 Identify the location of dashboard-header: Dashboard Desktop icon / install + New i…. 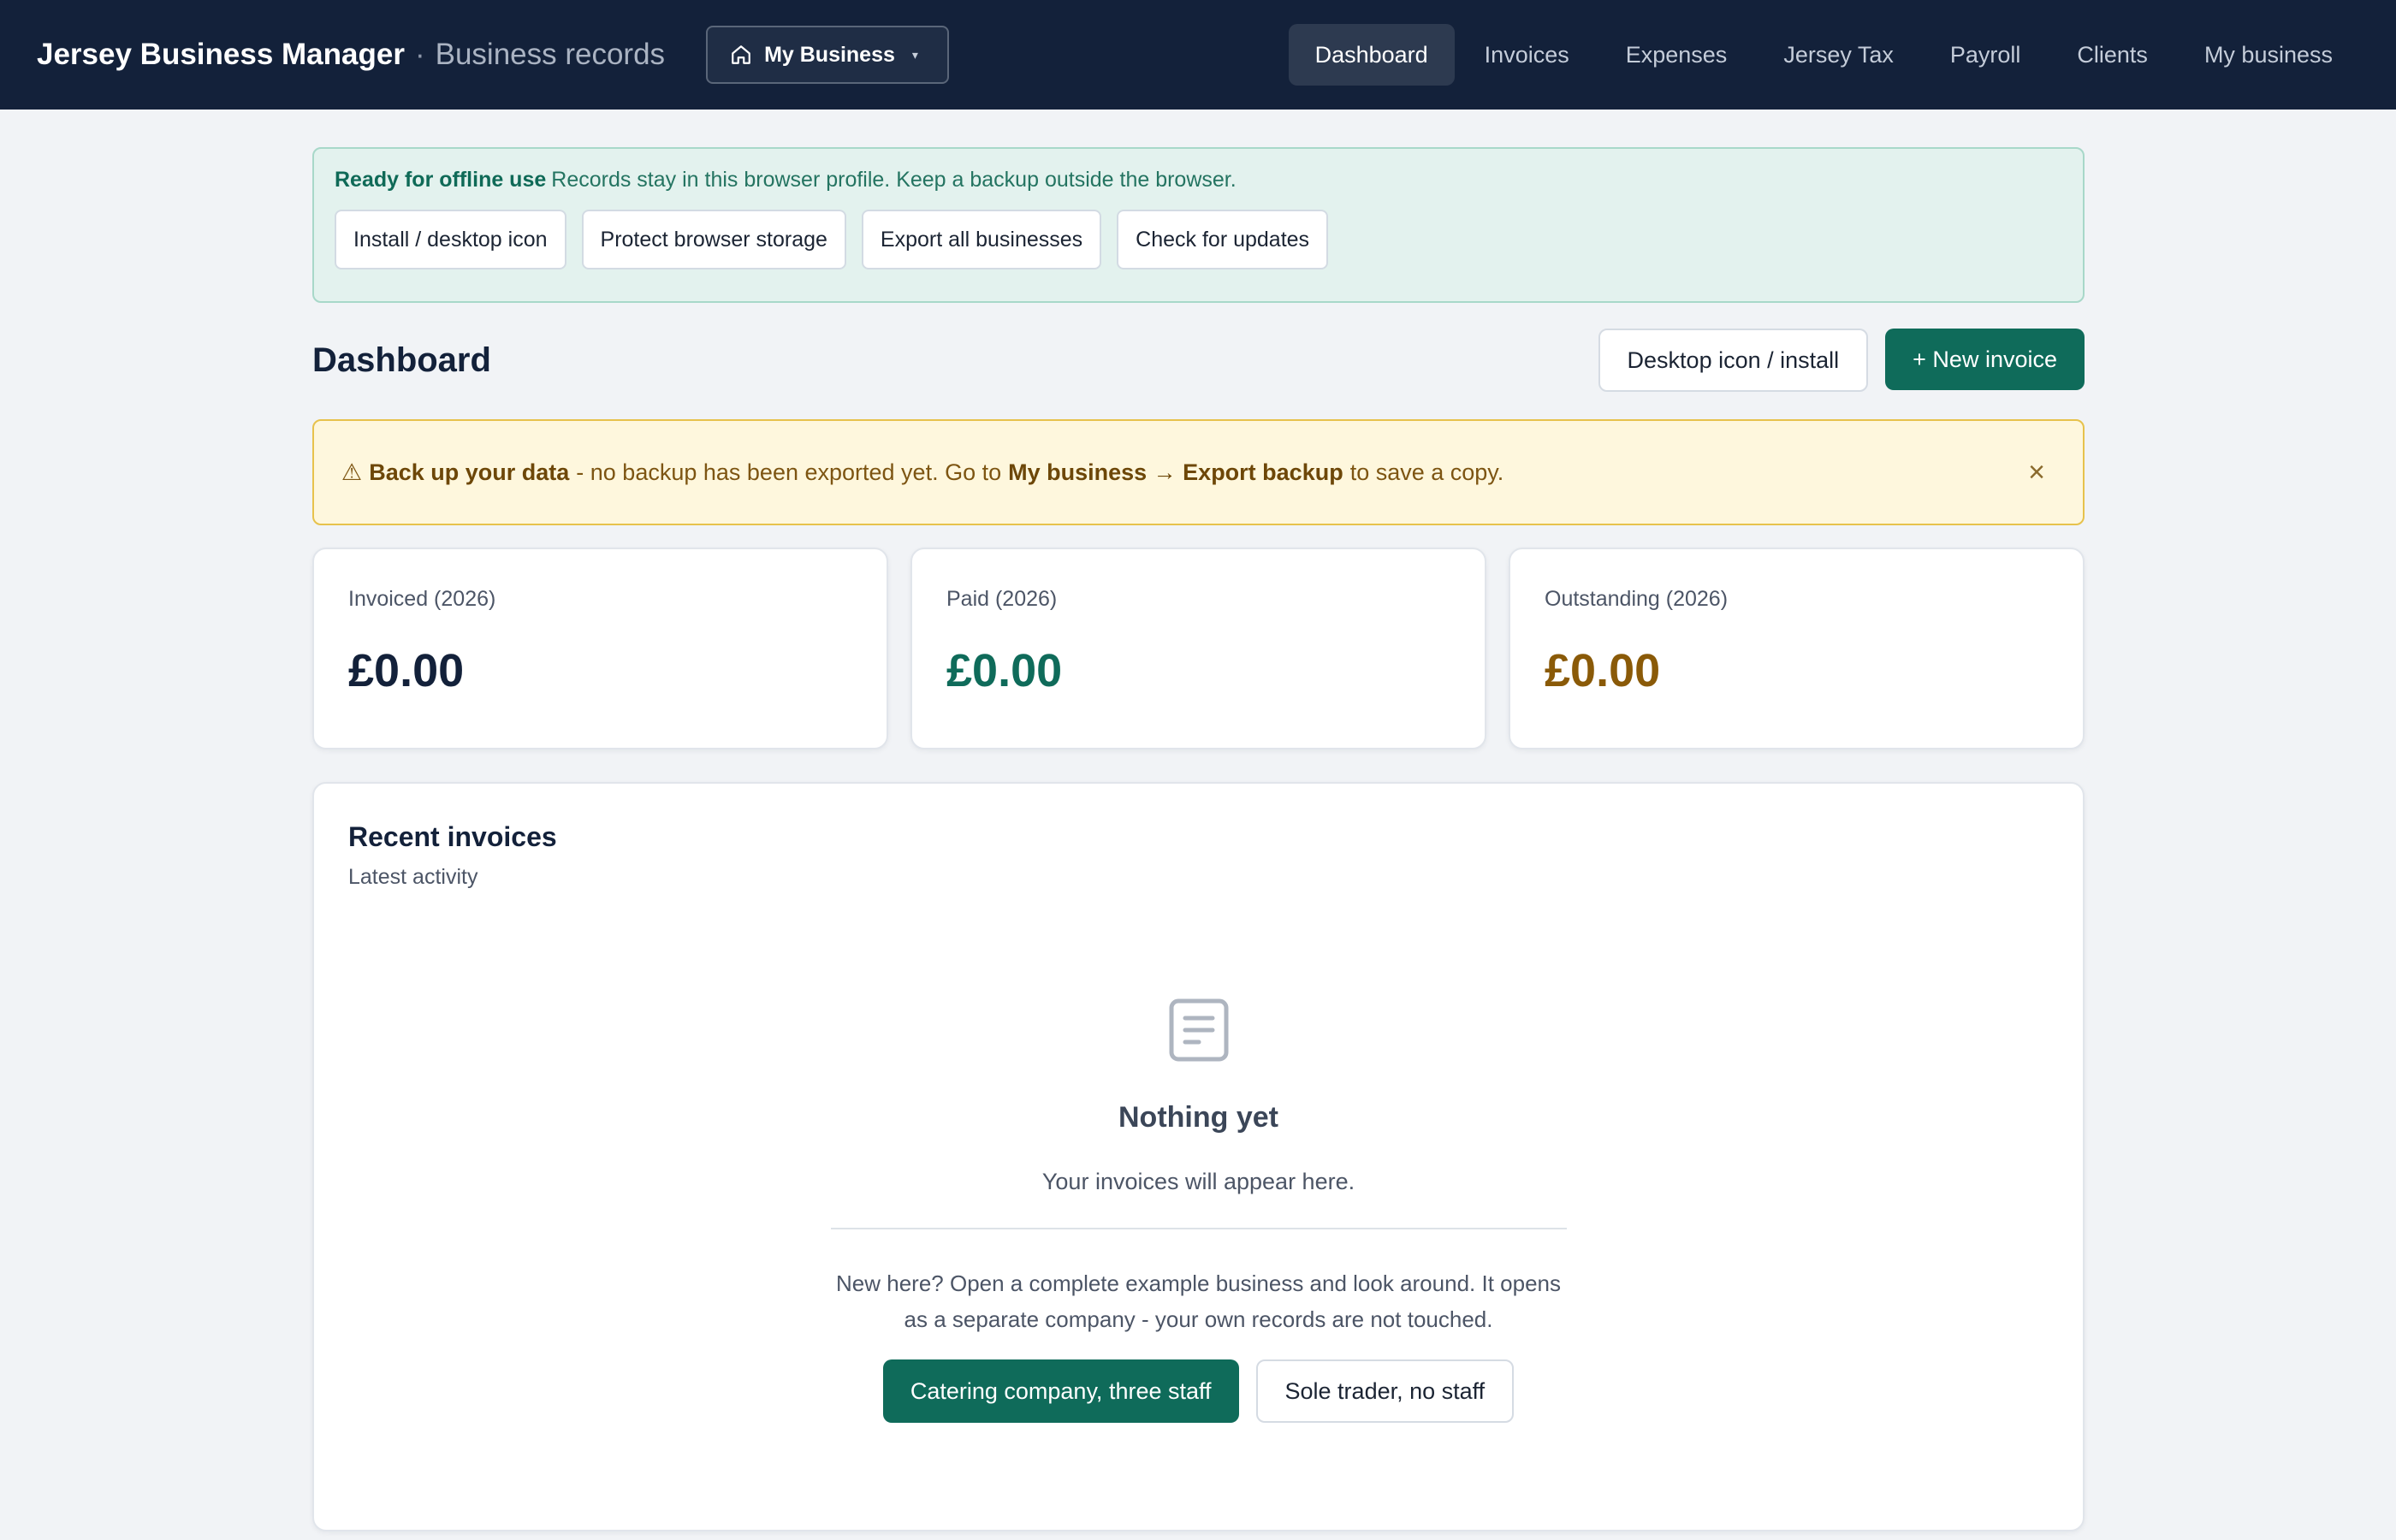
(1198, 360).